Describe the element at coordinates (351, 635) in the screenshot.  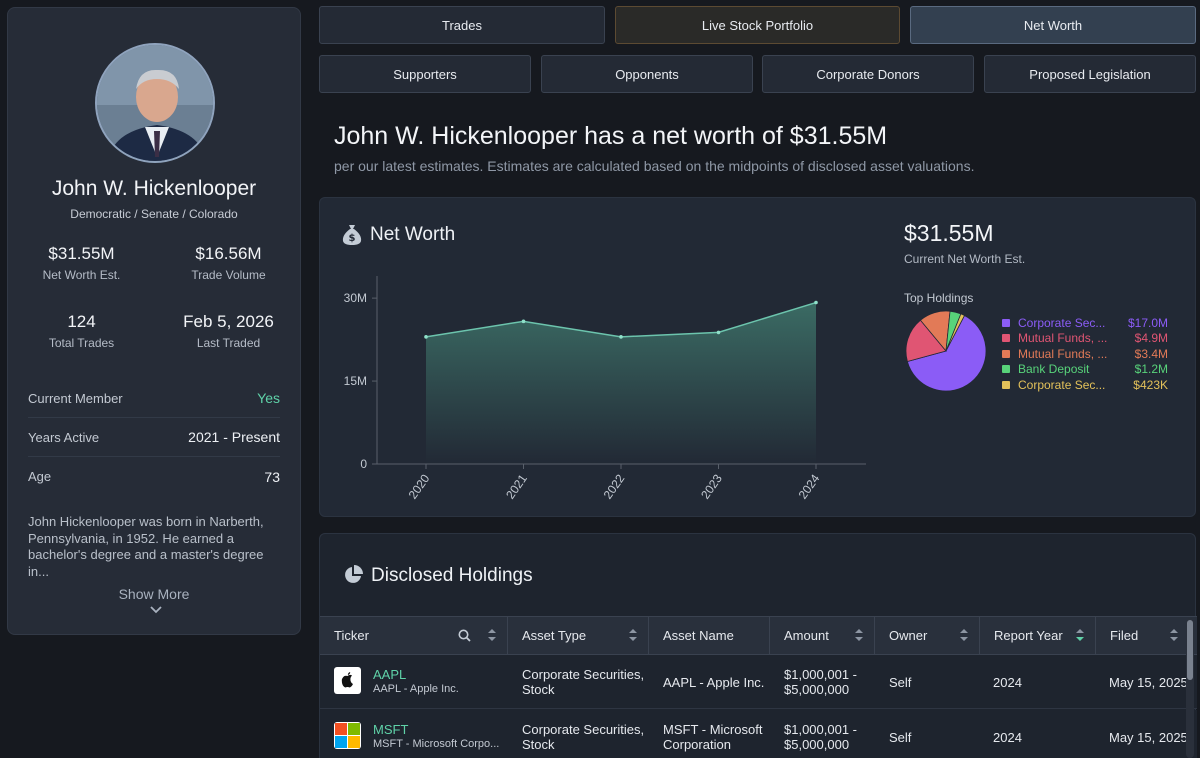
I see `column-label: Ticker` at that location.